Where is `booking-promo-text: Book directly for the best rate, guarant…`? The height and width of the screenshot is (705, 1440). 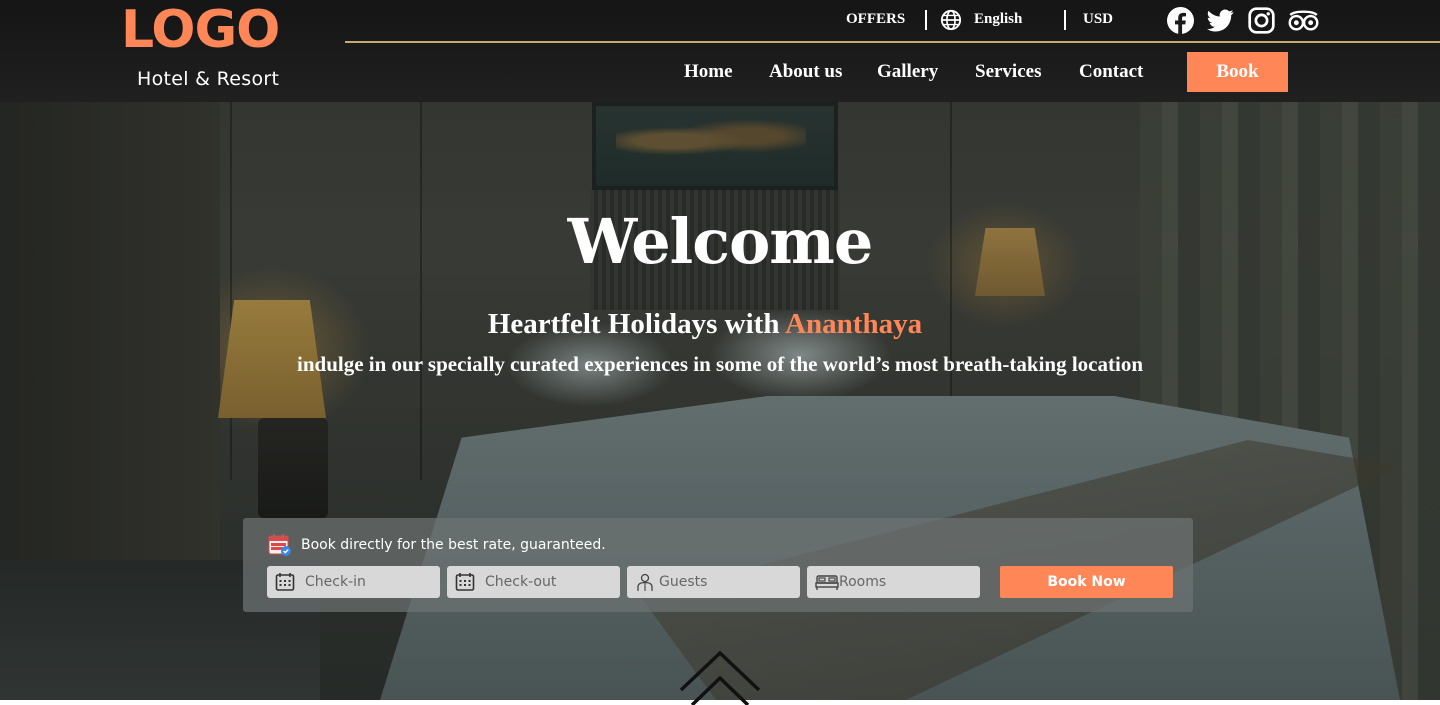 booking-promo-text: Book directly for the best rate, guarant… is located at coordinates (453, 545).